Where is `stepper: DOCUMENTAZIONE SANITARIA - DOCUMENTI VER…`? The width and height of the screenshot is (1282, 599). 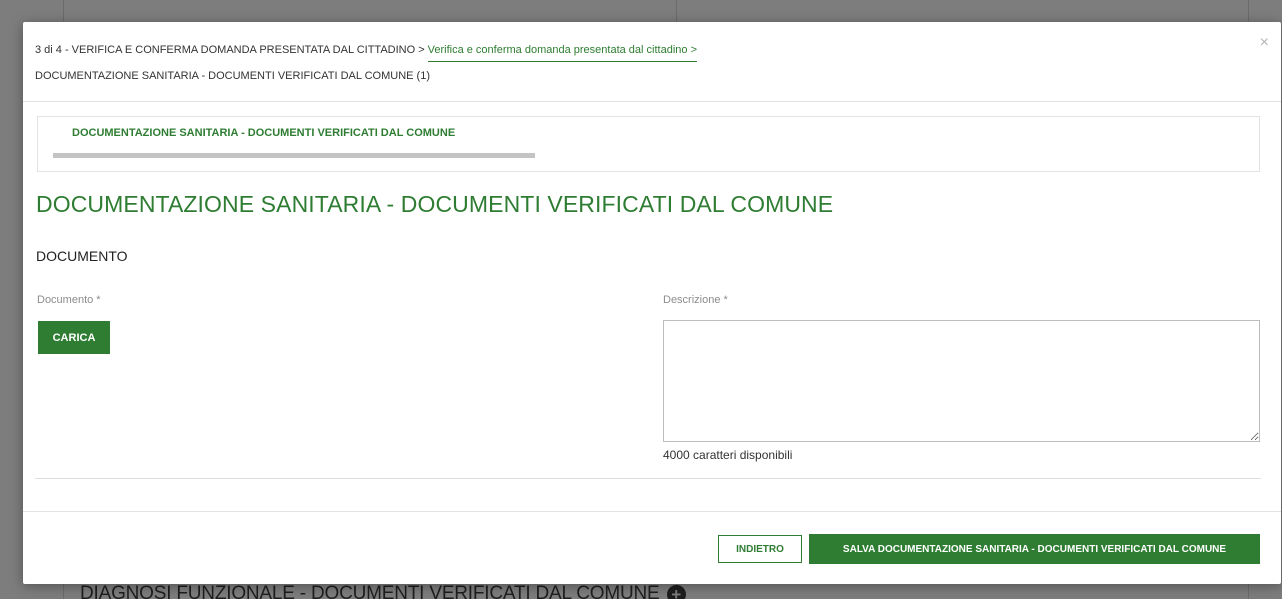 stepper: DOCUMENTAZIONE SANITARIA - DOCUMENTI VER… is located at coordinates (648, 144).